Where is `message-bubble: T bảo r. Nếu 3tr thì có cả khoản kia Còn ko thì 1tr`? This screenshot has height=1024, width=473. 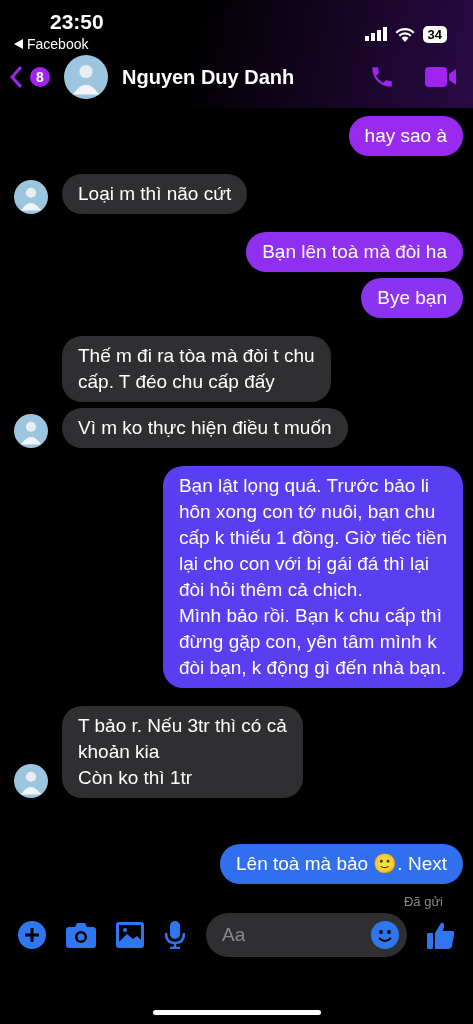
message-bubble: T bảo r. Nếu 3tr thì có cả khoản kia Còn ko thì 1tr is located at coordinates (182, 752).